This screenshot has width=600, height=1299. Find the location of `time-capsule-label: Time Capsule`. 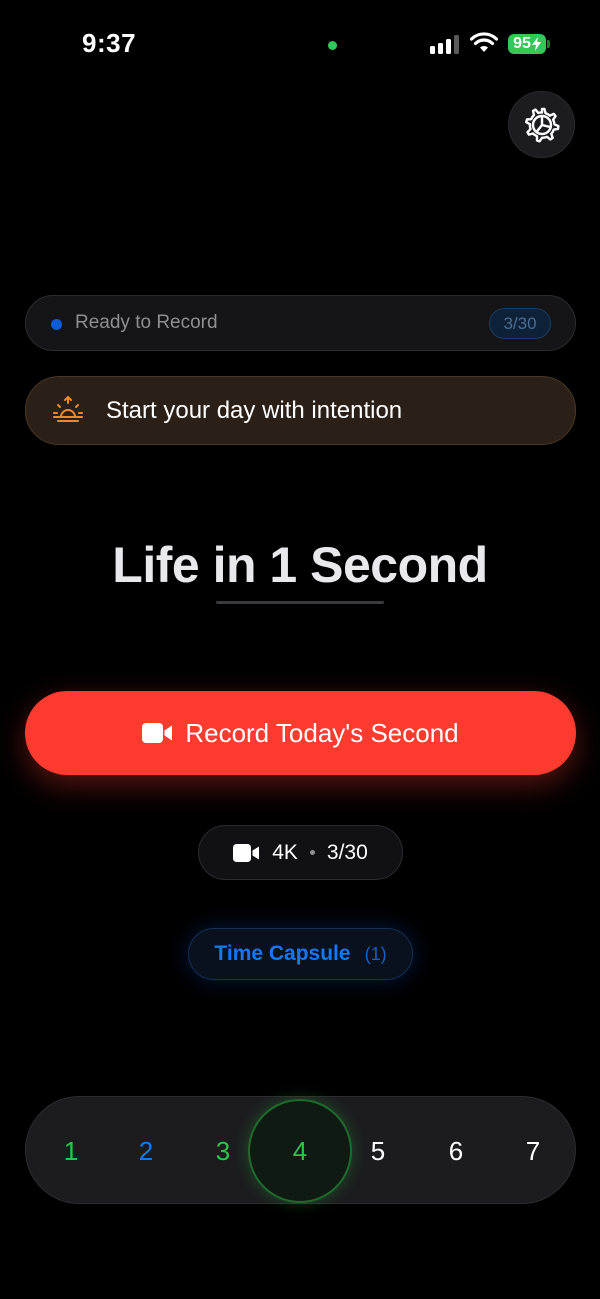

time-capsule-label: Time Capsule is located at coordinates (282, 953).